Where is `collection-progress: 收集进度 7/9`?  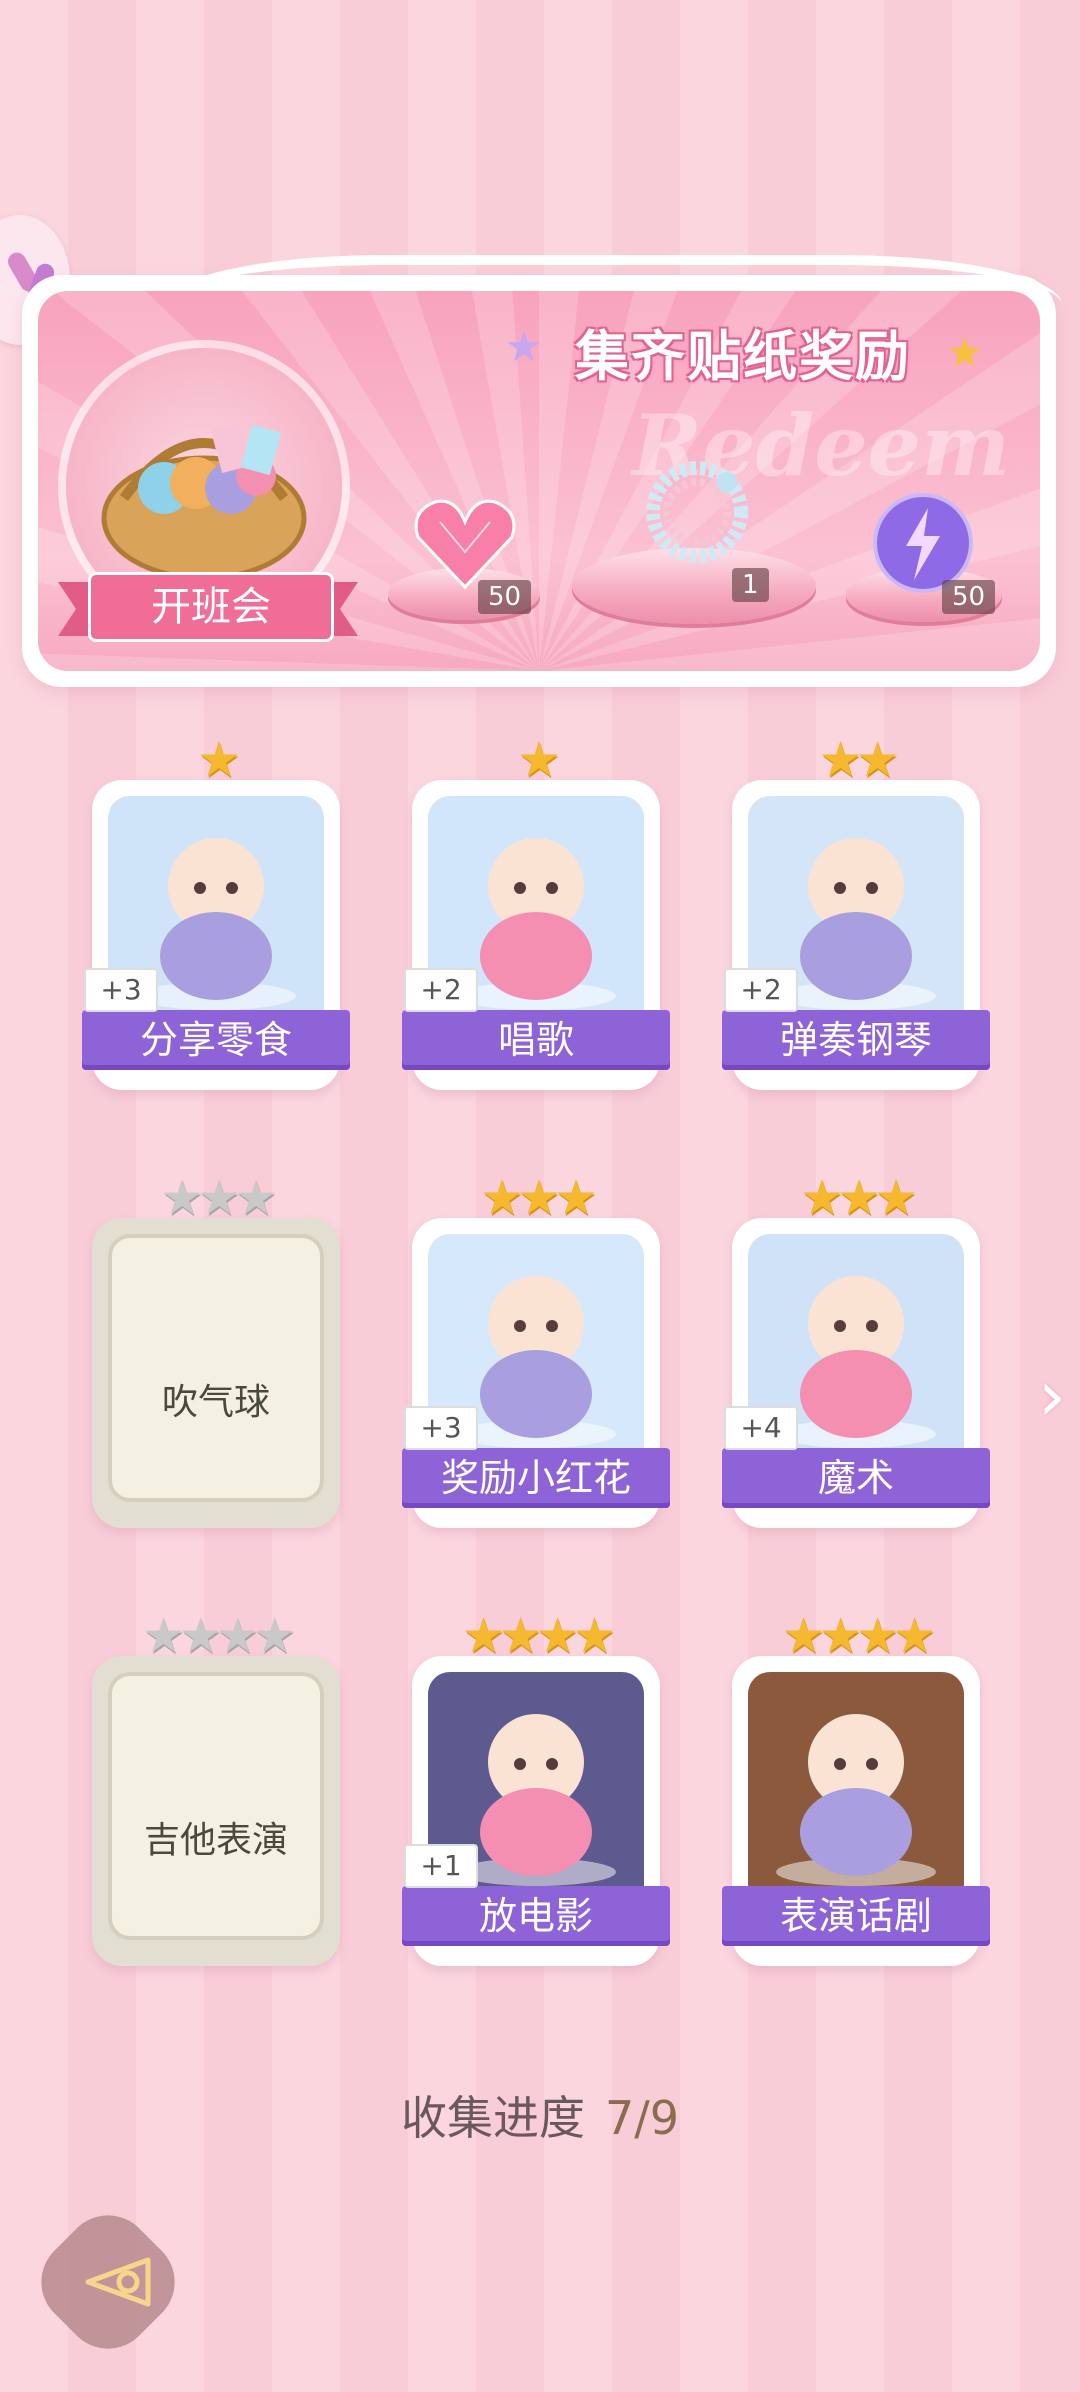
collection-progress: 收集进度 7/9 is located at coordinates (540, 2115).